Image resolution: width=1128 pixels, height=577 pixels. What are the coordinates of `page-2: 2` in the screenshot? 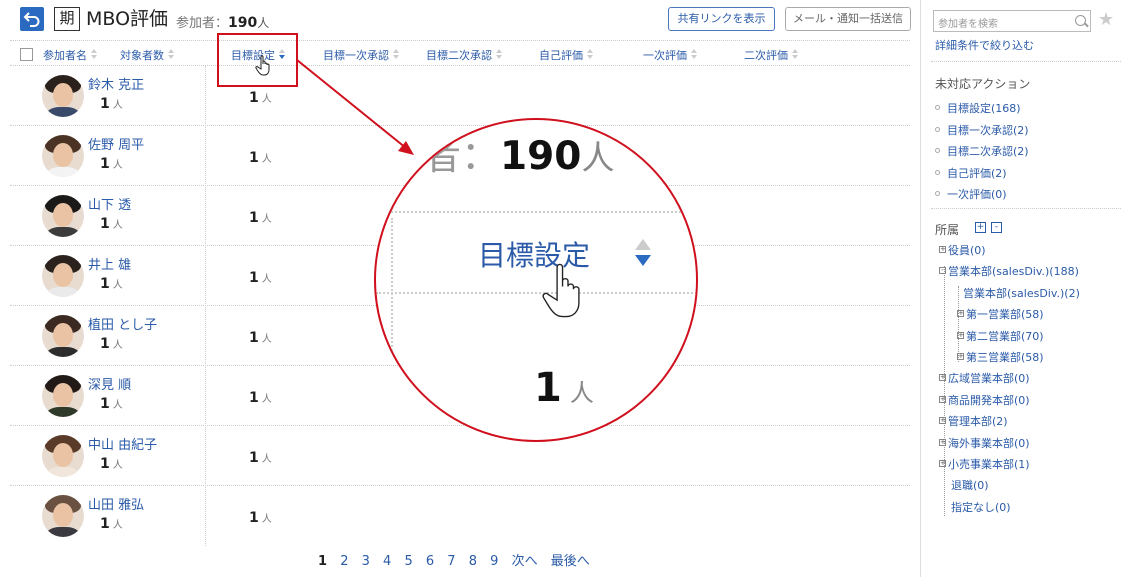 It's located at (344, 561).